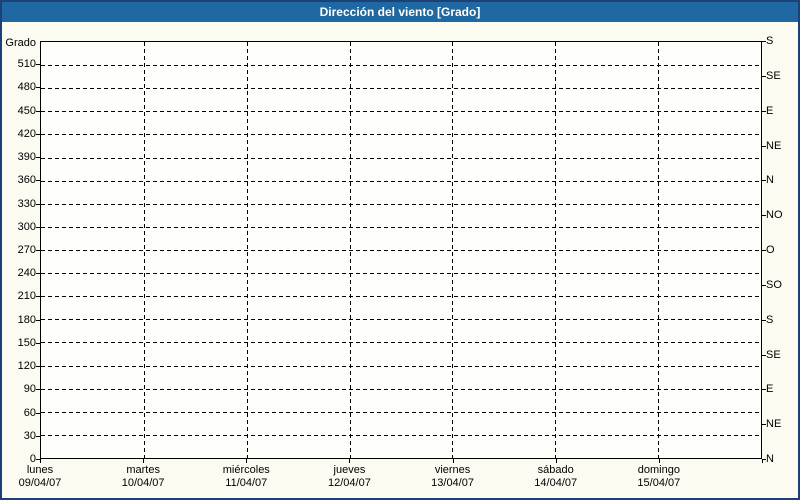 The height and width of the screenshot is (500, 800). I want to click on y-axis-left-tick-label: 90, so click(29, 389).